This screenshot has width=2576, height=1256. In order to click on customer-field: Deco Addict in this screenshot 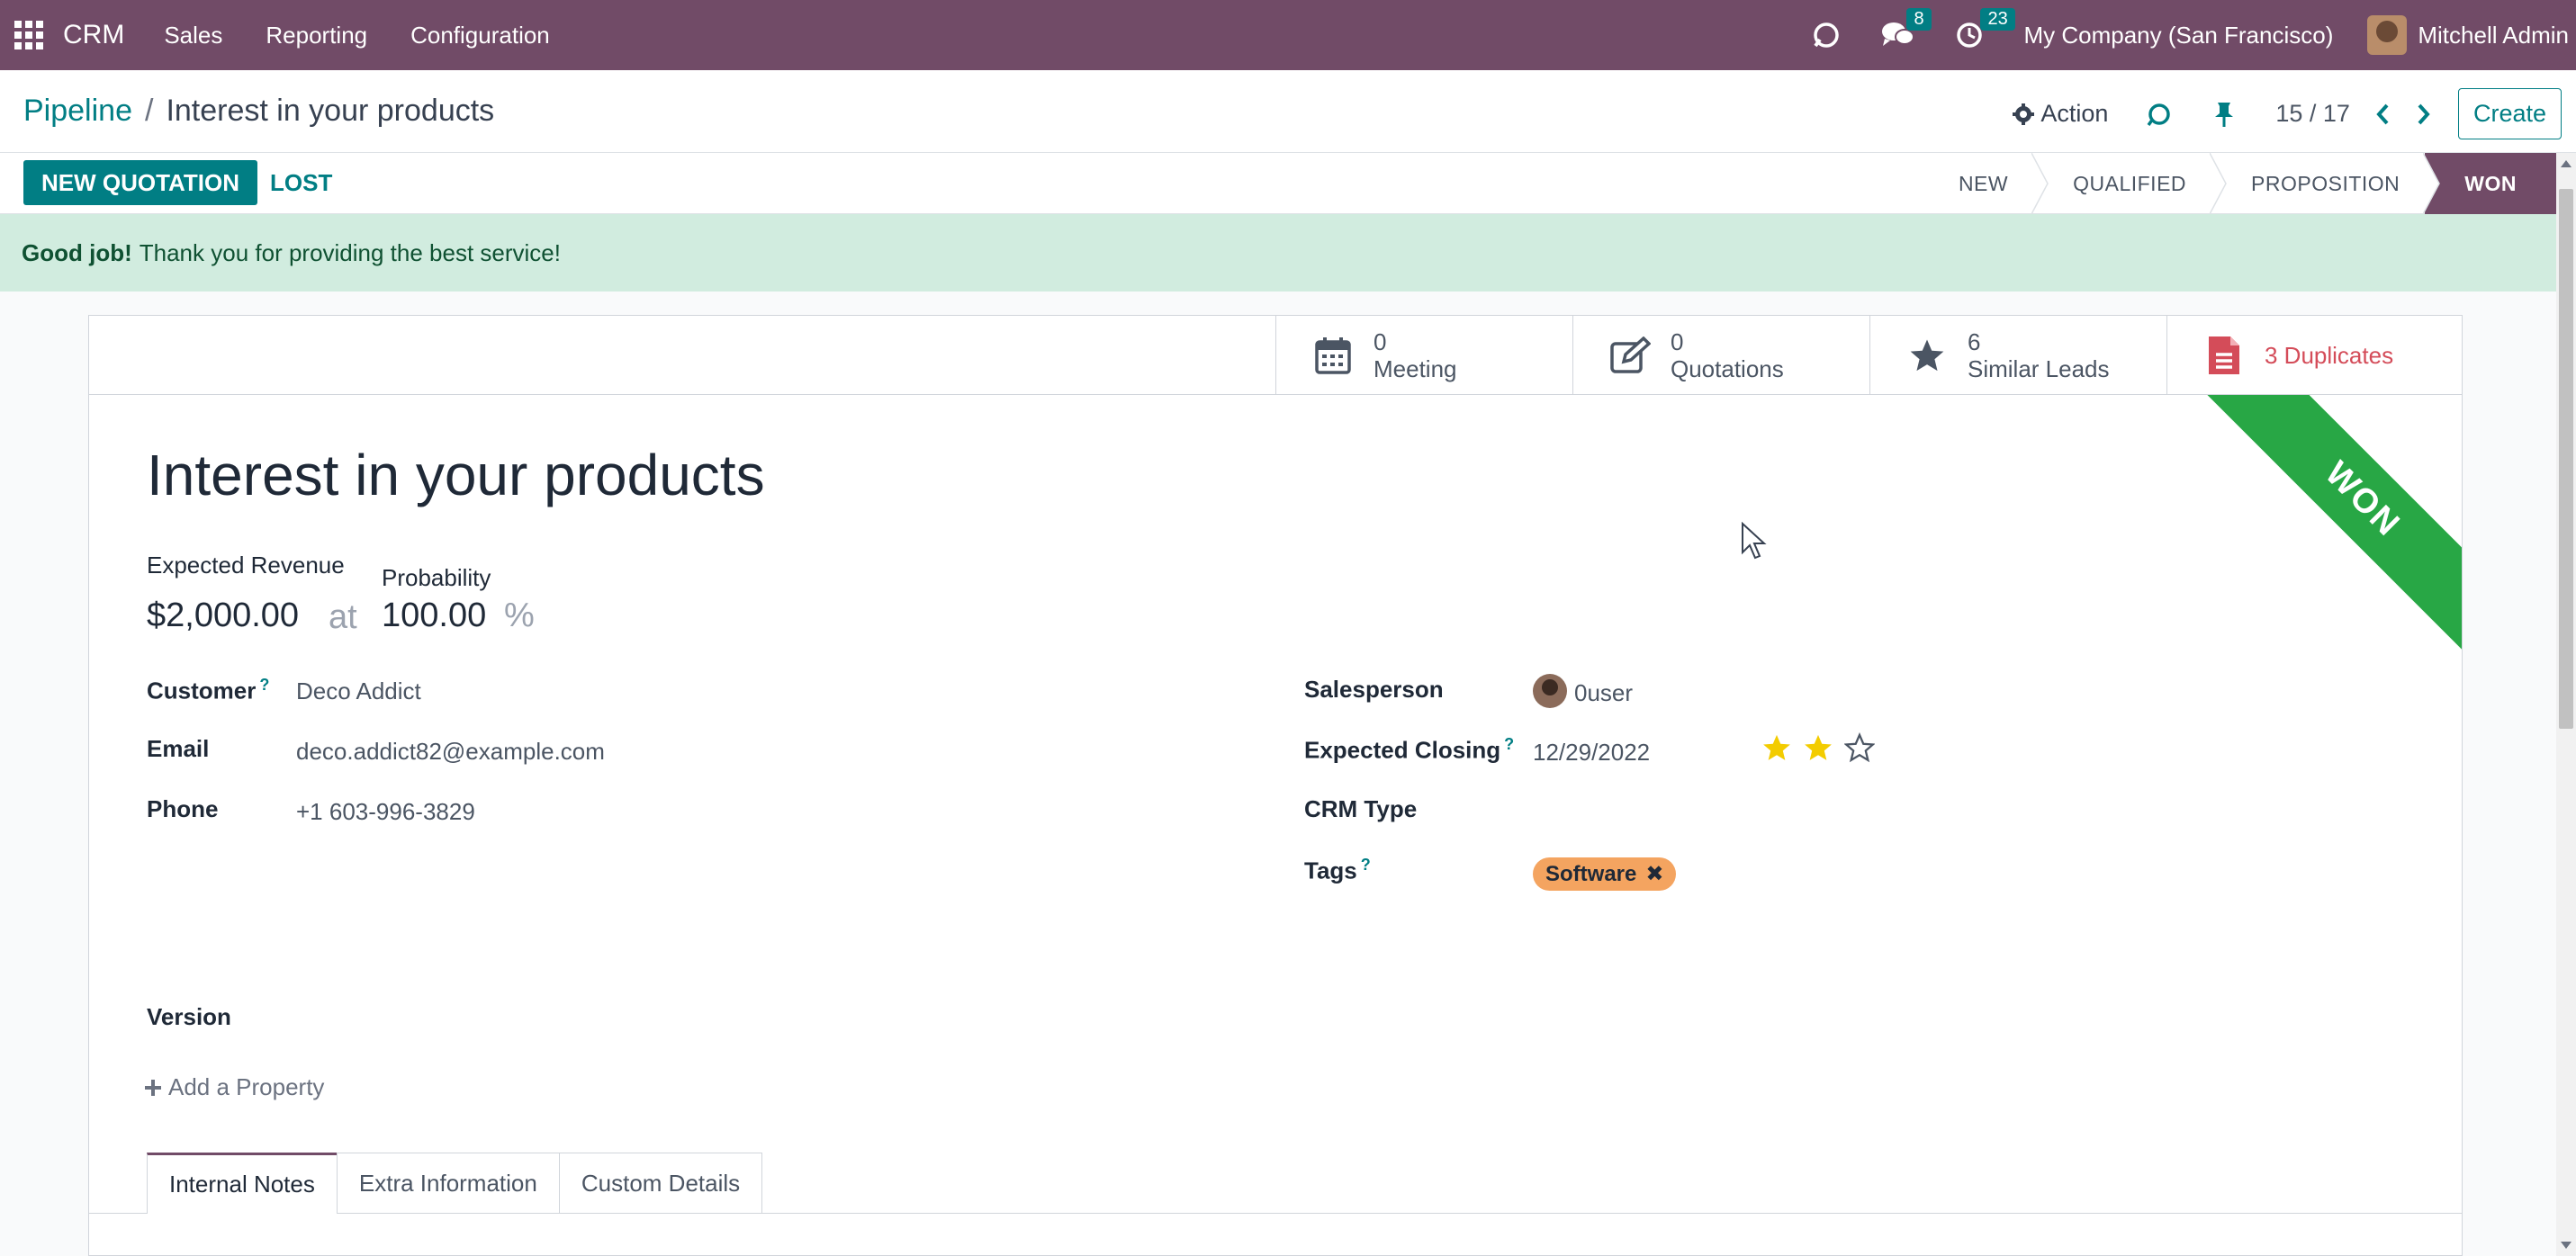, I will do `click(358, 691)`.